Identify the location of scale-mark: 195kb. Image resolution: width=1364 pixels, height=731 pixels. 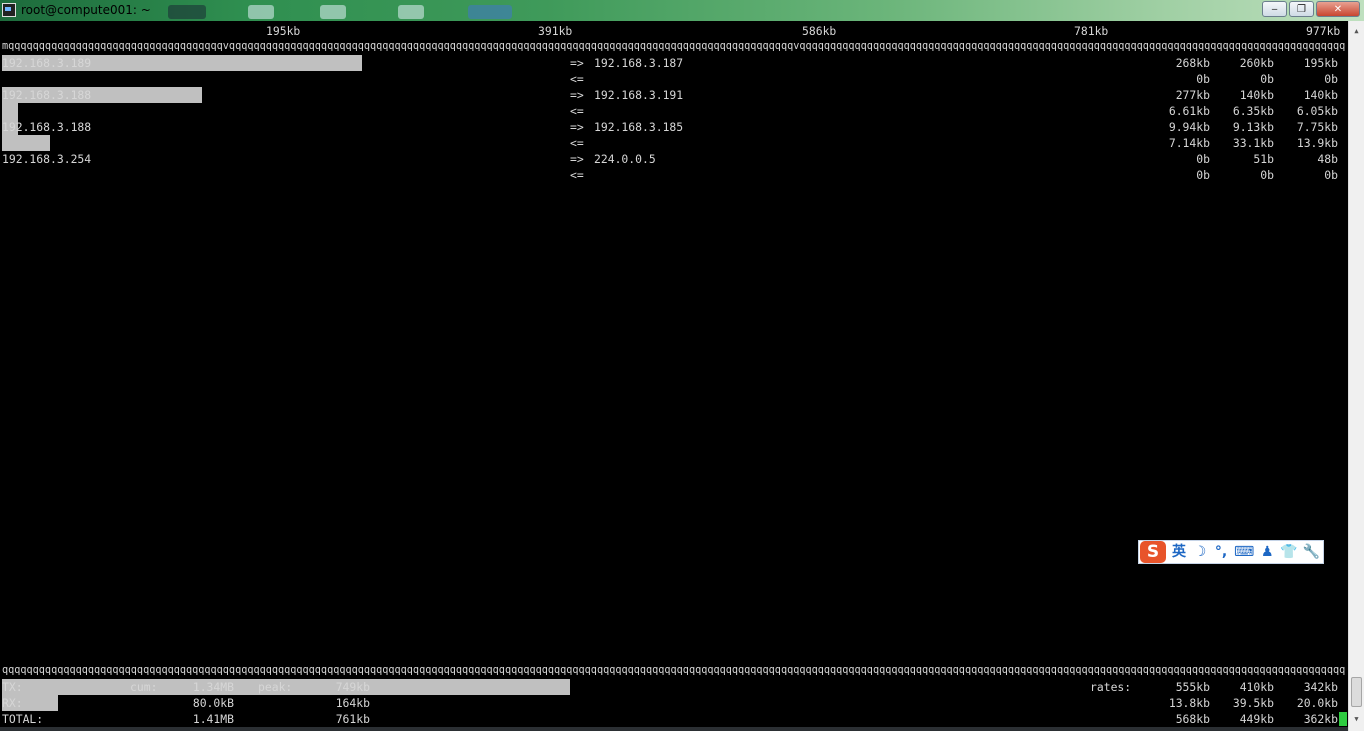
(283, 31).